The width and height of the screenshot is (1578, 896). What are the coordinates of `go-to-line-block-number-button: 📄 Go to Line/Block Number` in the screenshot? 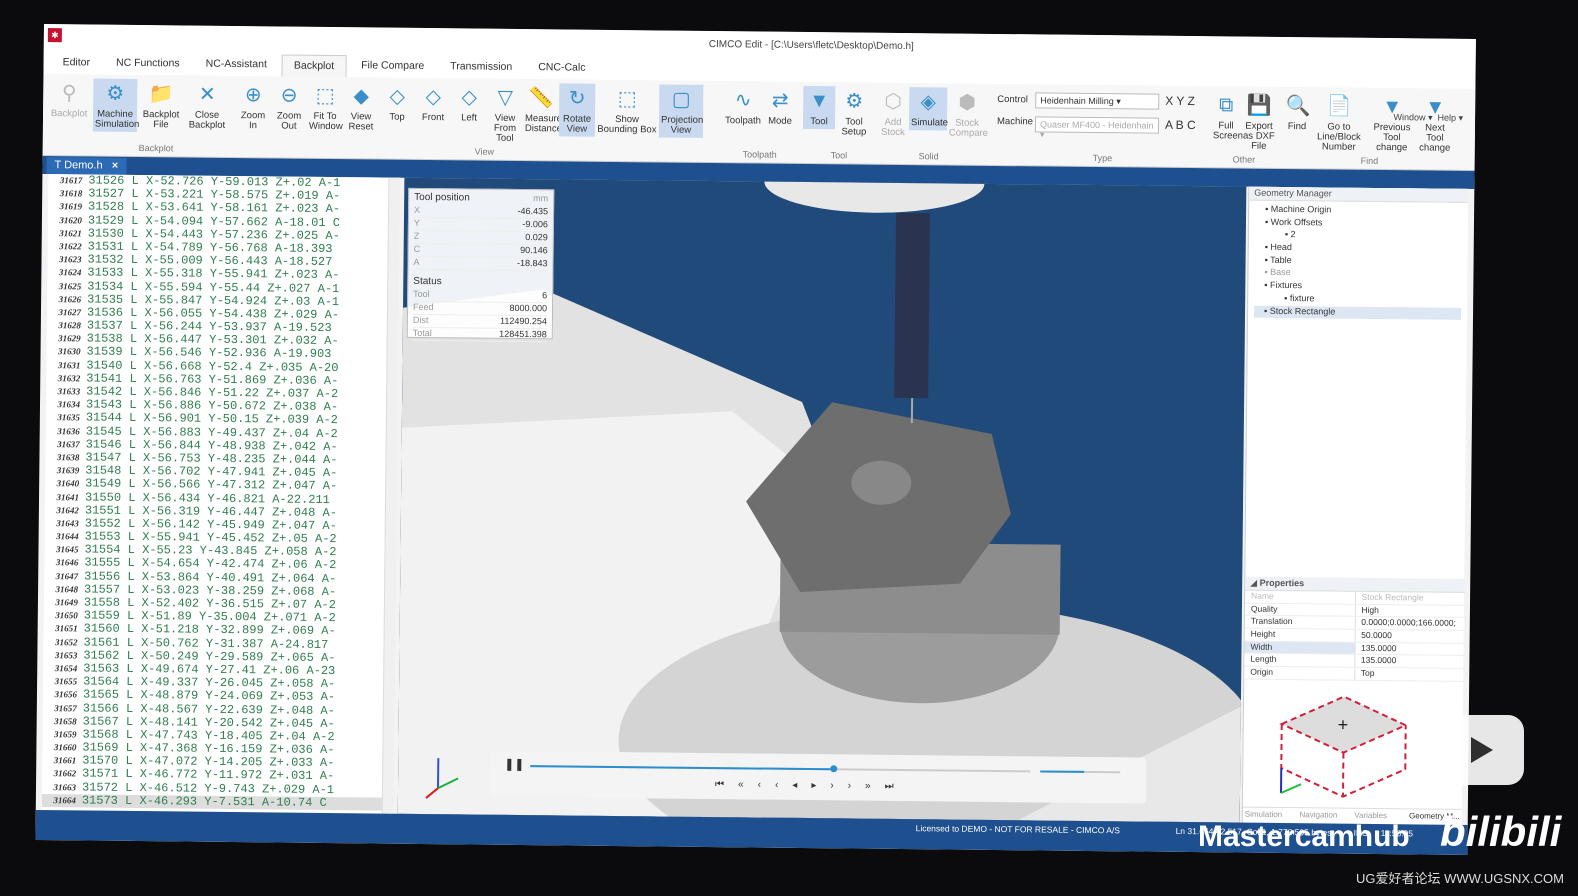 It's located at (1339, 123).